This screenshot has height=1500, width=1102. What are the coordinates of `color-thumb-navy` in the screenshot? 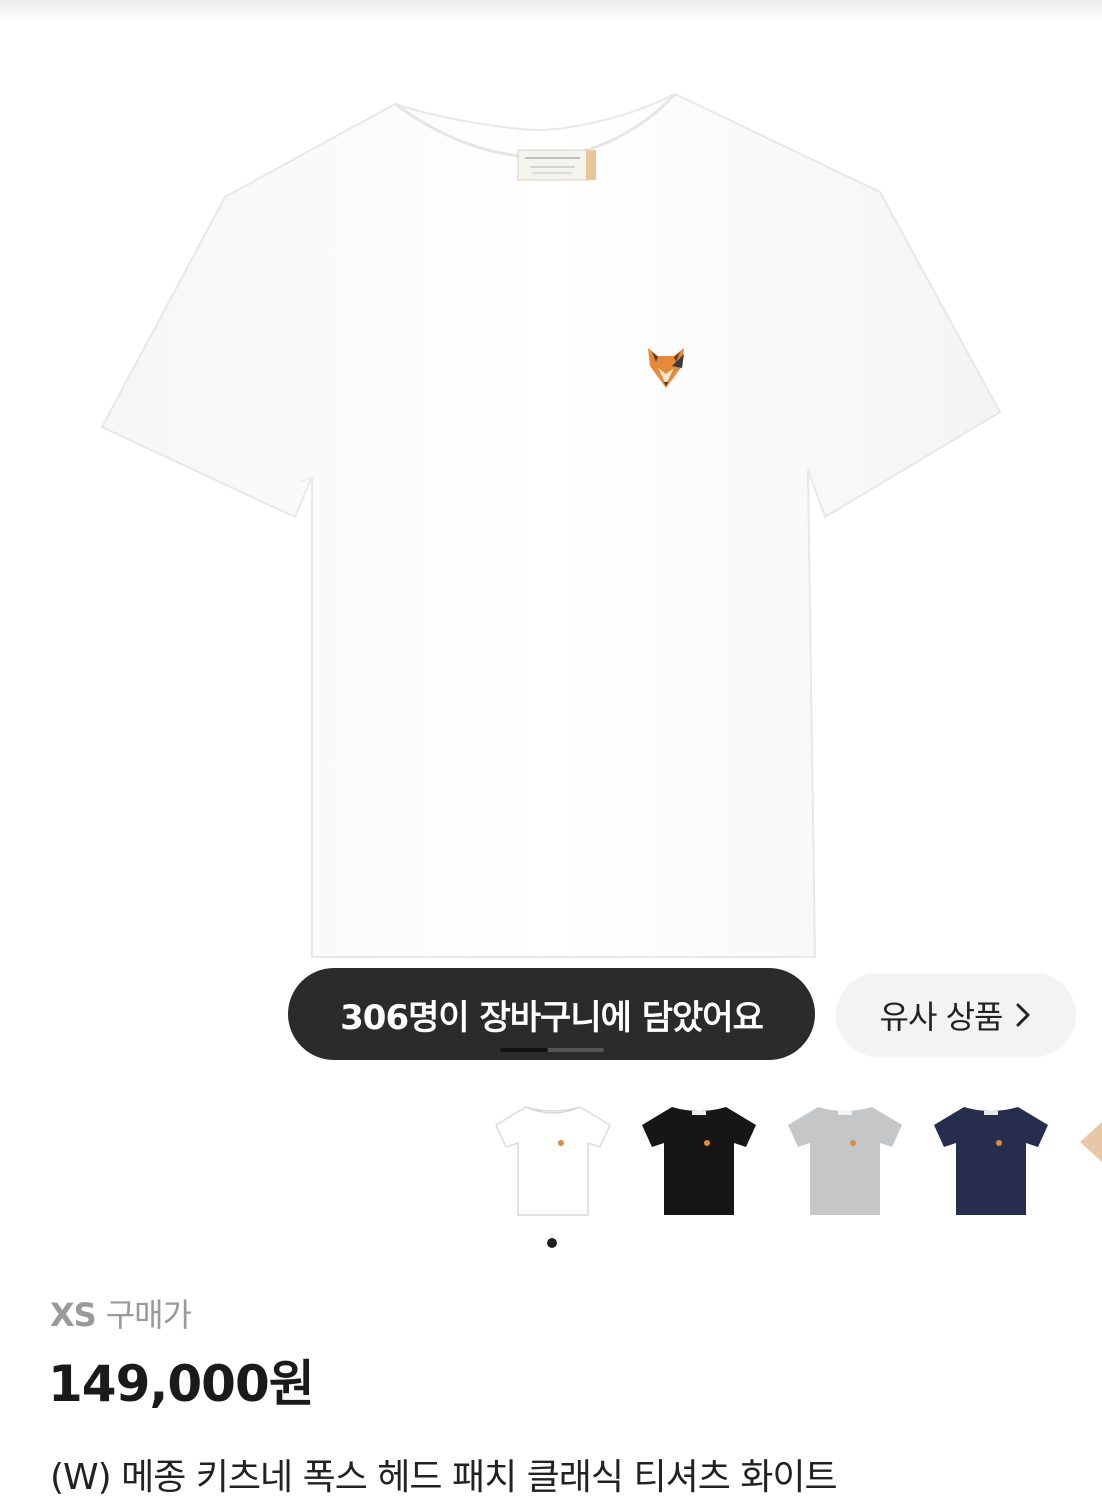 It's located at (991, 1160).